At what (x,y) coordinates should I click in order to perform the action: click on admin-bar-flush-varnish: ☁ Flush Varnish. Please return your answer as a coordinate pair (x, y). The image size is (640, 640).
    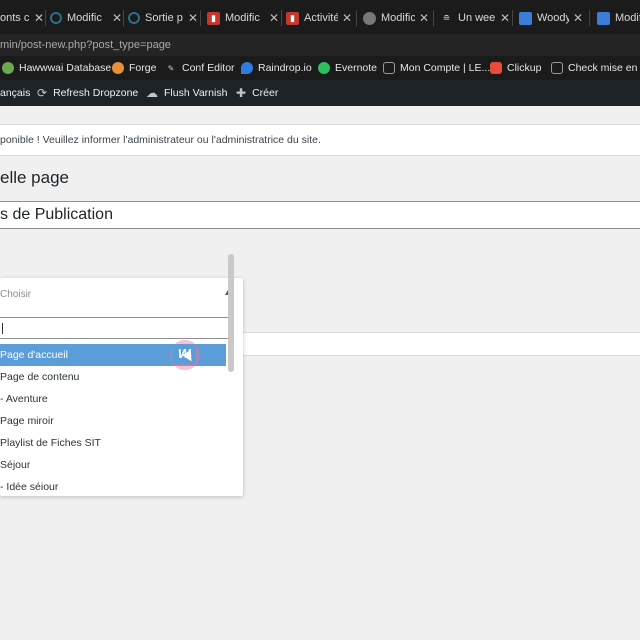
    Looking at the image, I should click on (186, 93).